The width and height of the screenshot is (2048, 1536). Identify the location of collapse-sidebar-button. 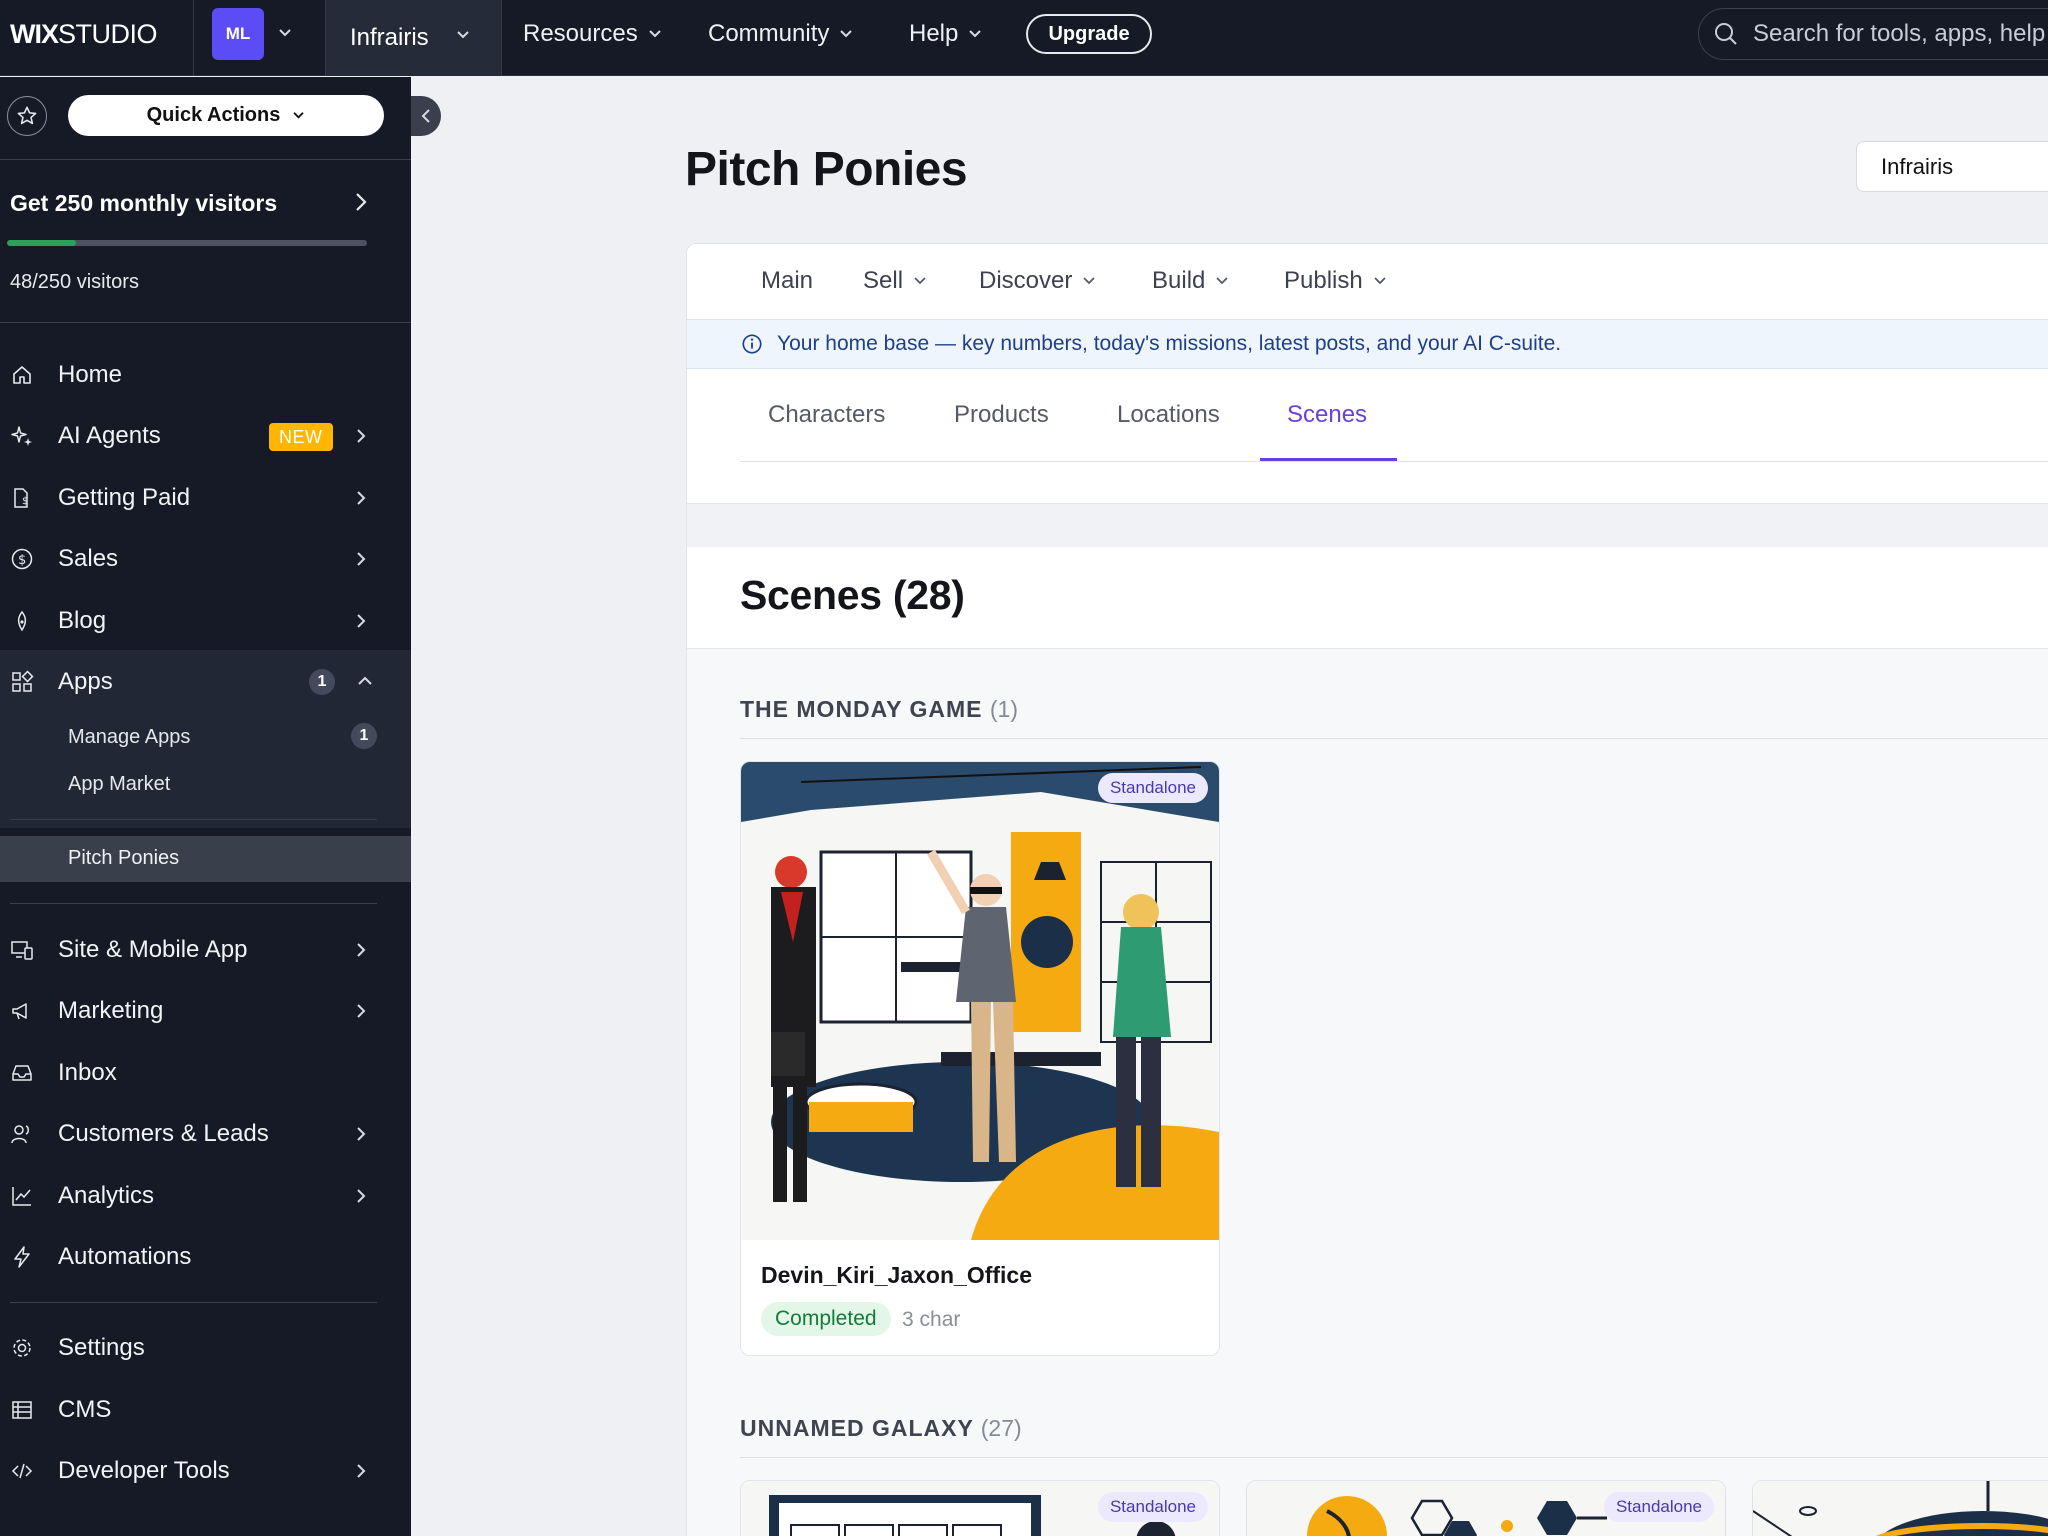
(426, 116).